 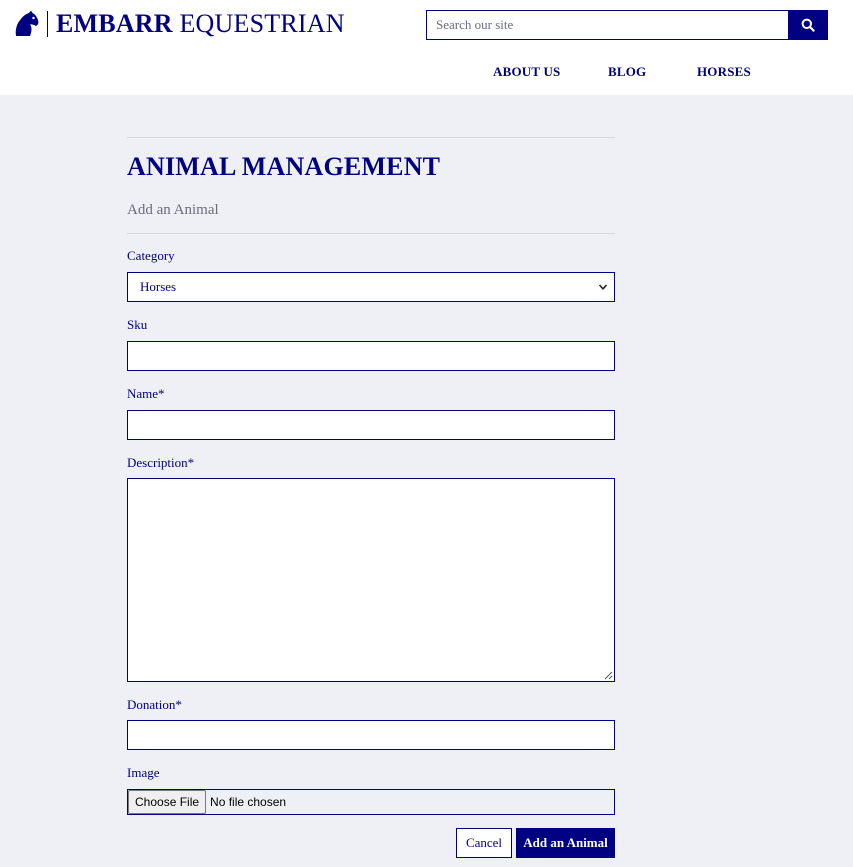 I want to click on main-nav: ABOUT US BLOG HORSES, so click(x=426, y=72).